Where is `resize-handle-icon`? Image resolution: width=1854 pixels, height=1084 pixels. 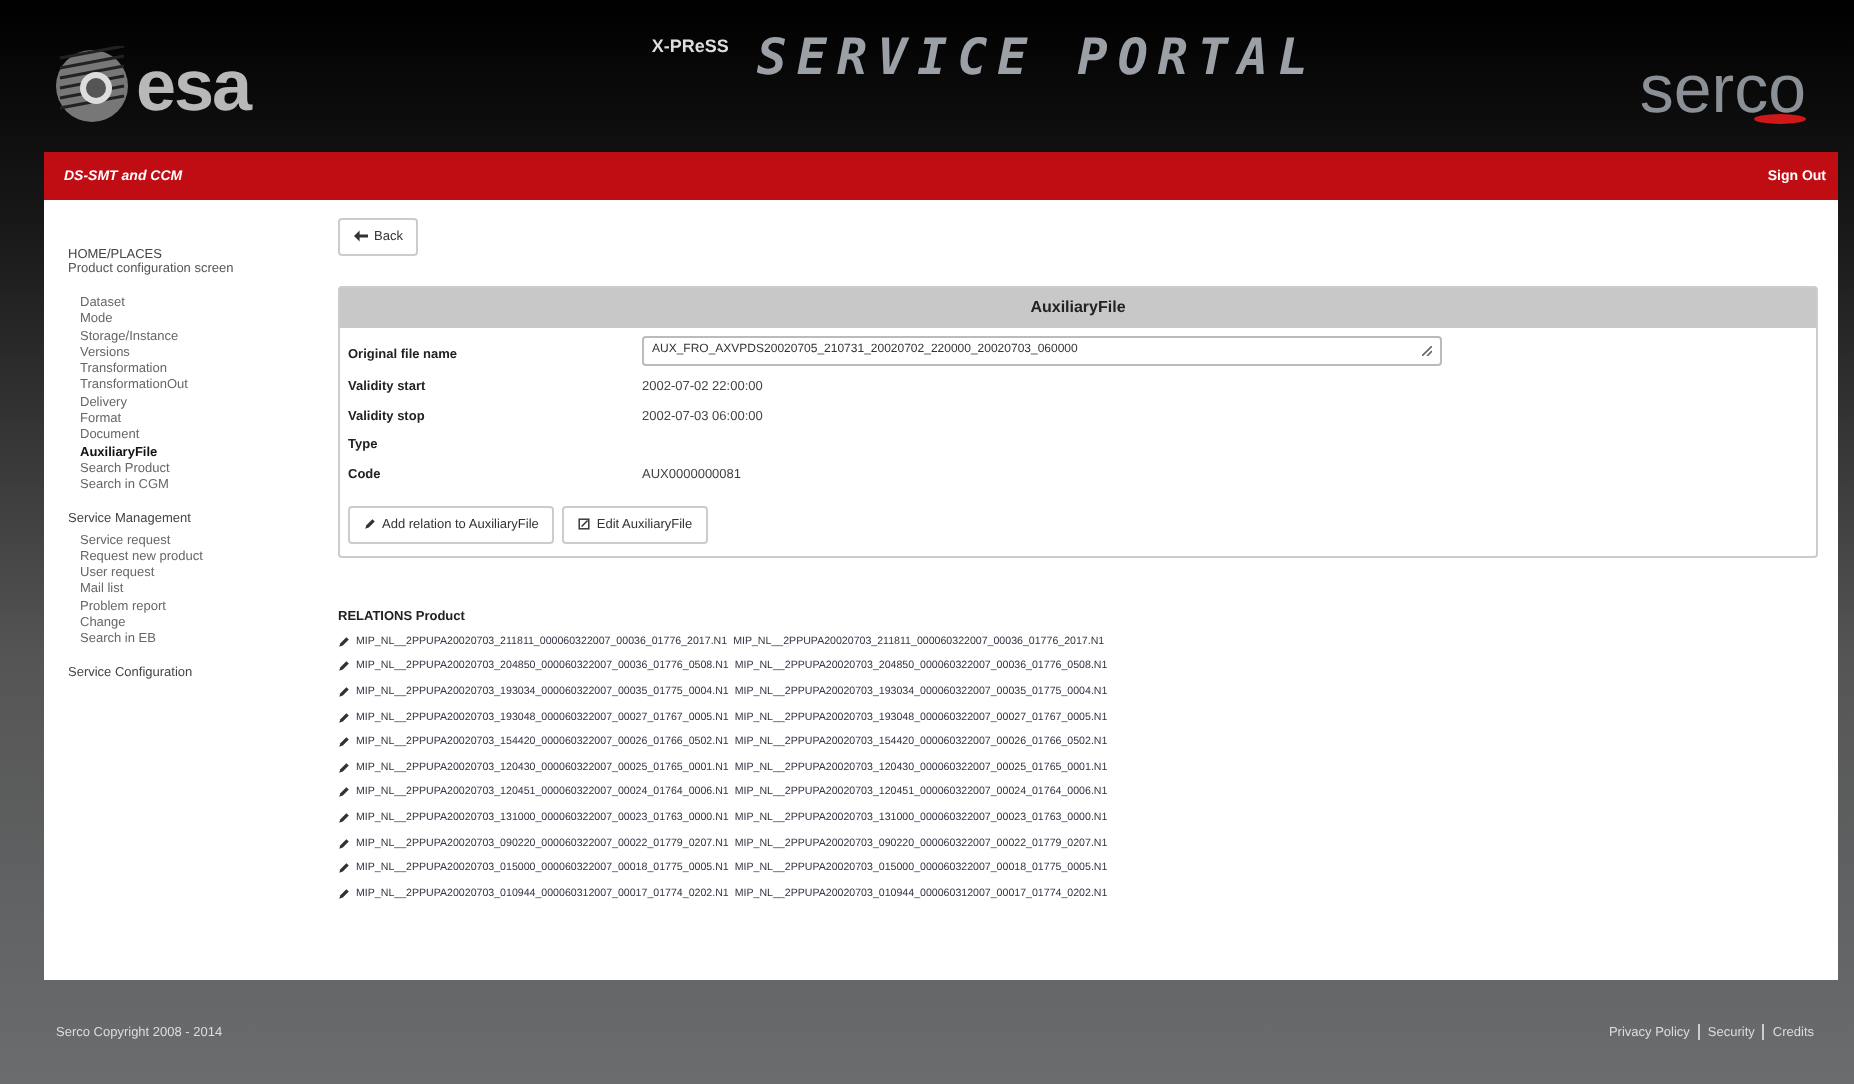
resize-handle-icon is located at coordinates (1427, 350).